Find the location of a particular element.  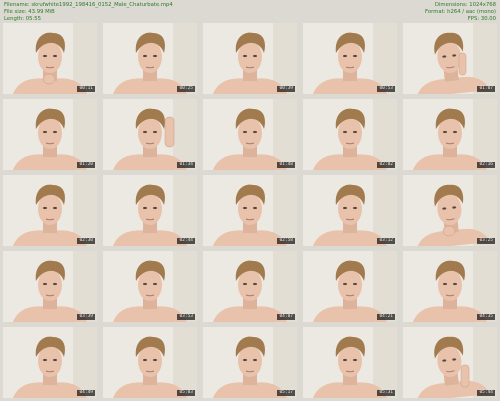

timestamp-label: 03:53 is located at coordinates (186, 317).